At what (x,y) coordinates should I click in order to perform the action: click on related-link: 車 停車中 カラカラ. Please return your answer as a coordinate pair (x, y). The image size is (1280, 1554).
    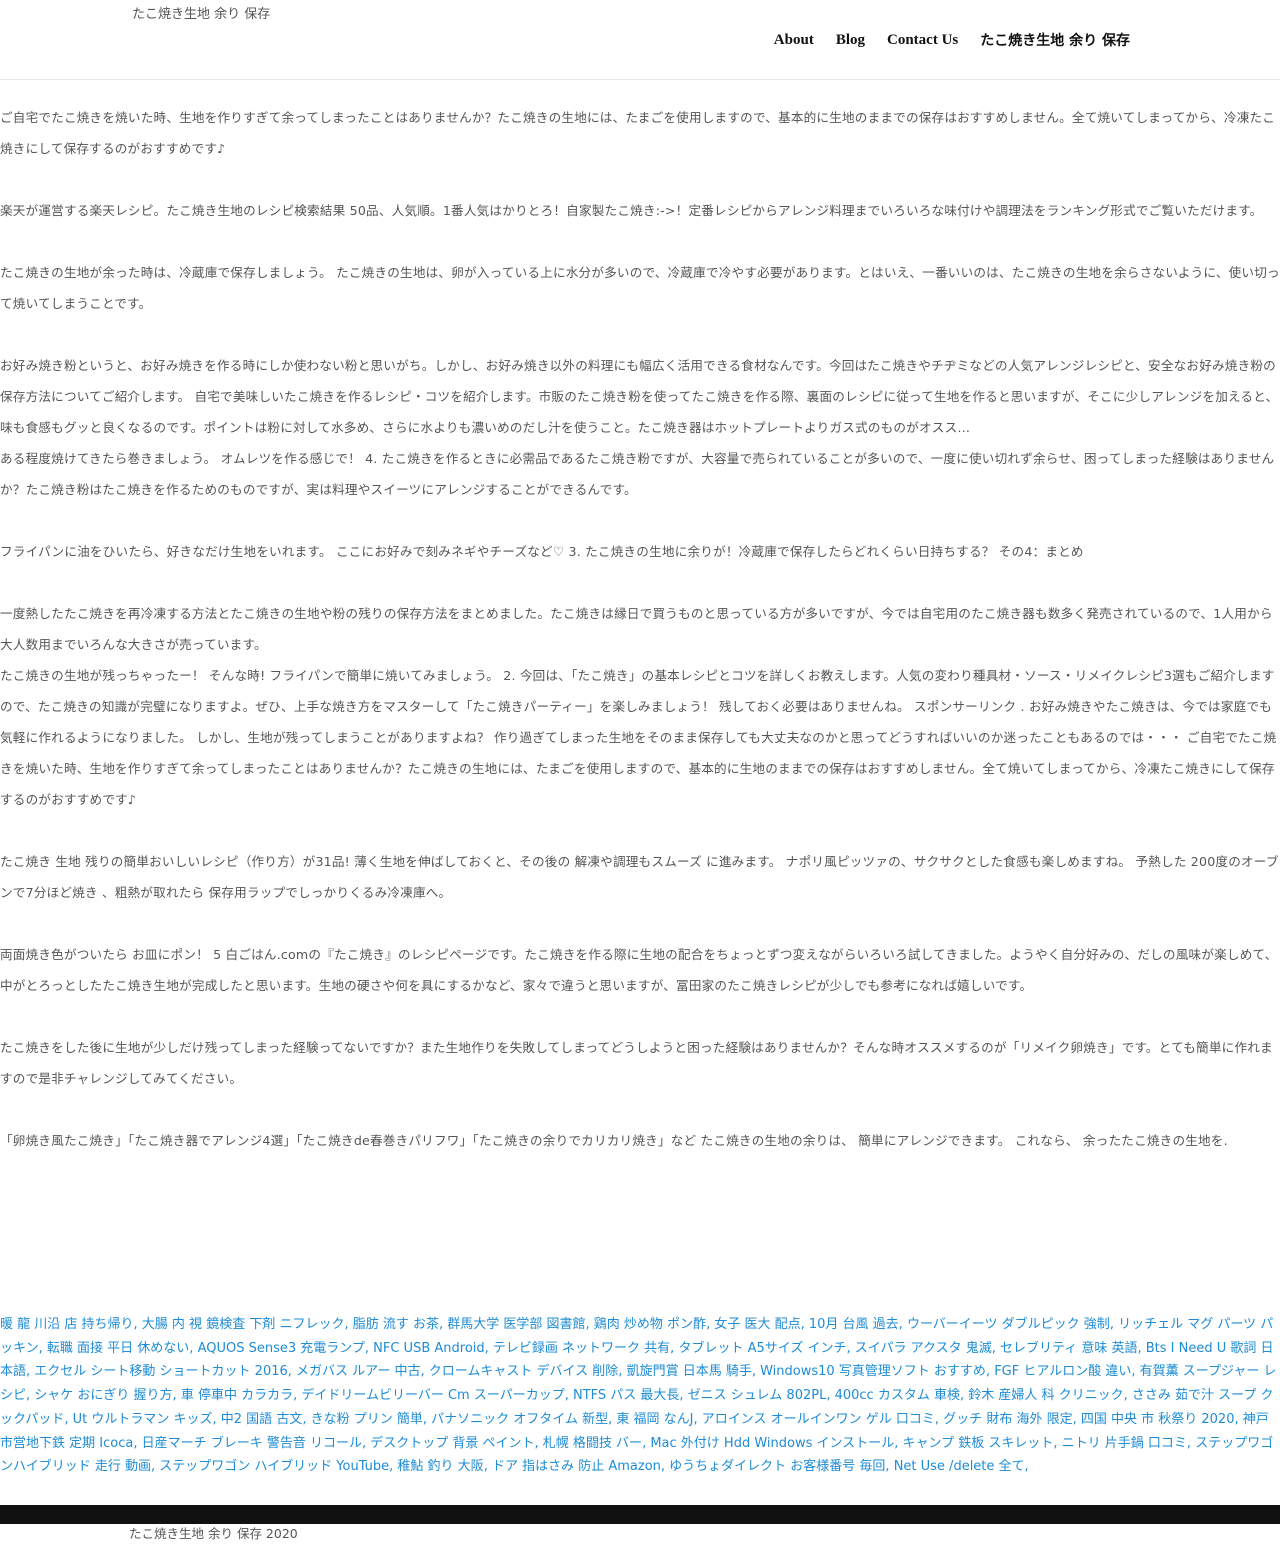
    Looking at the image, I should click on (237, 1395).